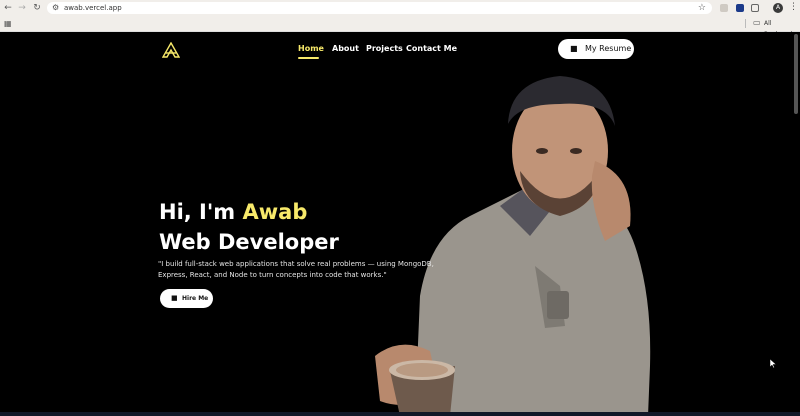 The image size is (800, 416). I want to click on star-icon: ☆, so click(702, 8).